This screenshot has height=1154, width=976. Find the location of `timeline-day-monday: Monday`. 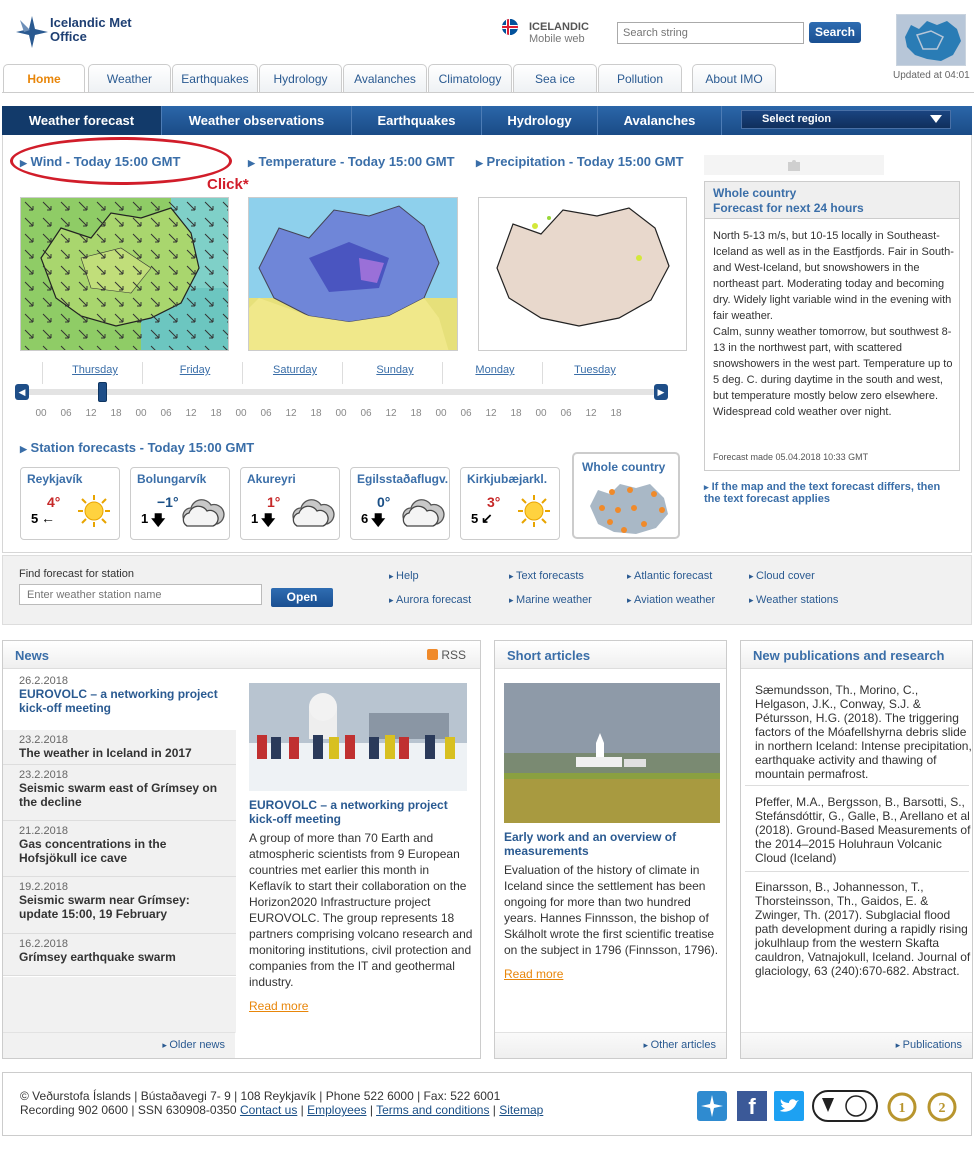

timeline-day-monday: Monday is located at coordinates (495, 370).